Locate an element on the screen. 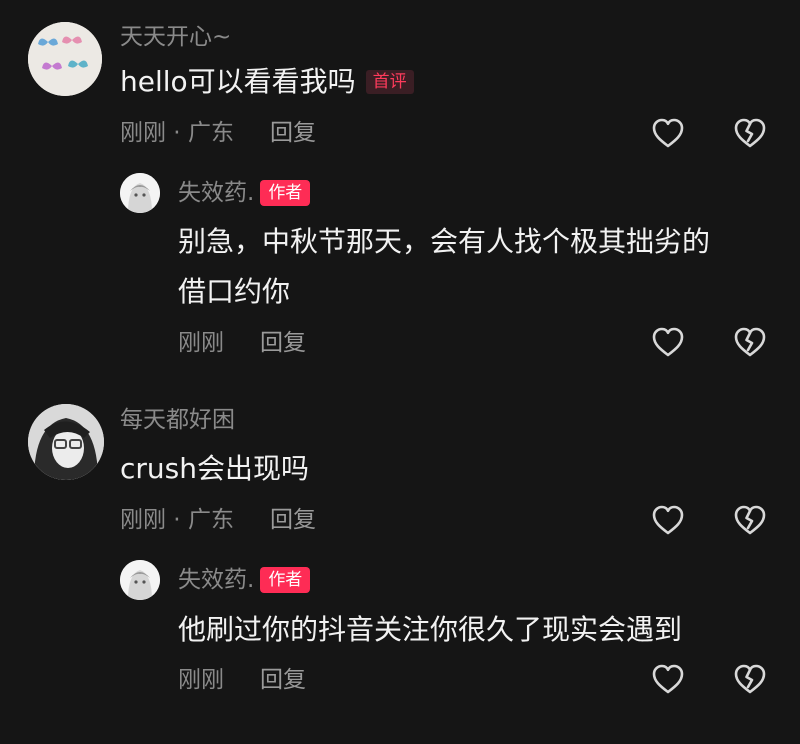 This screenshot has height=744, width=800. comment-text: hello可以看看我吗 首评 is located at coordinates (267, 82).